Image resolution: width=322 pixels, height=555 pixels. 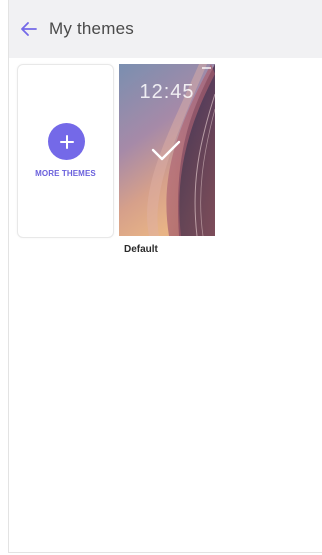 I want to click on back-button, so click(x=29, y=29).